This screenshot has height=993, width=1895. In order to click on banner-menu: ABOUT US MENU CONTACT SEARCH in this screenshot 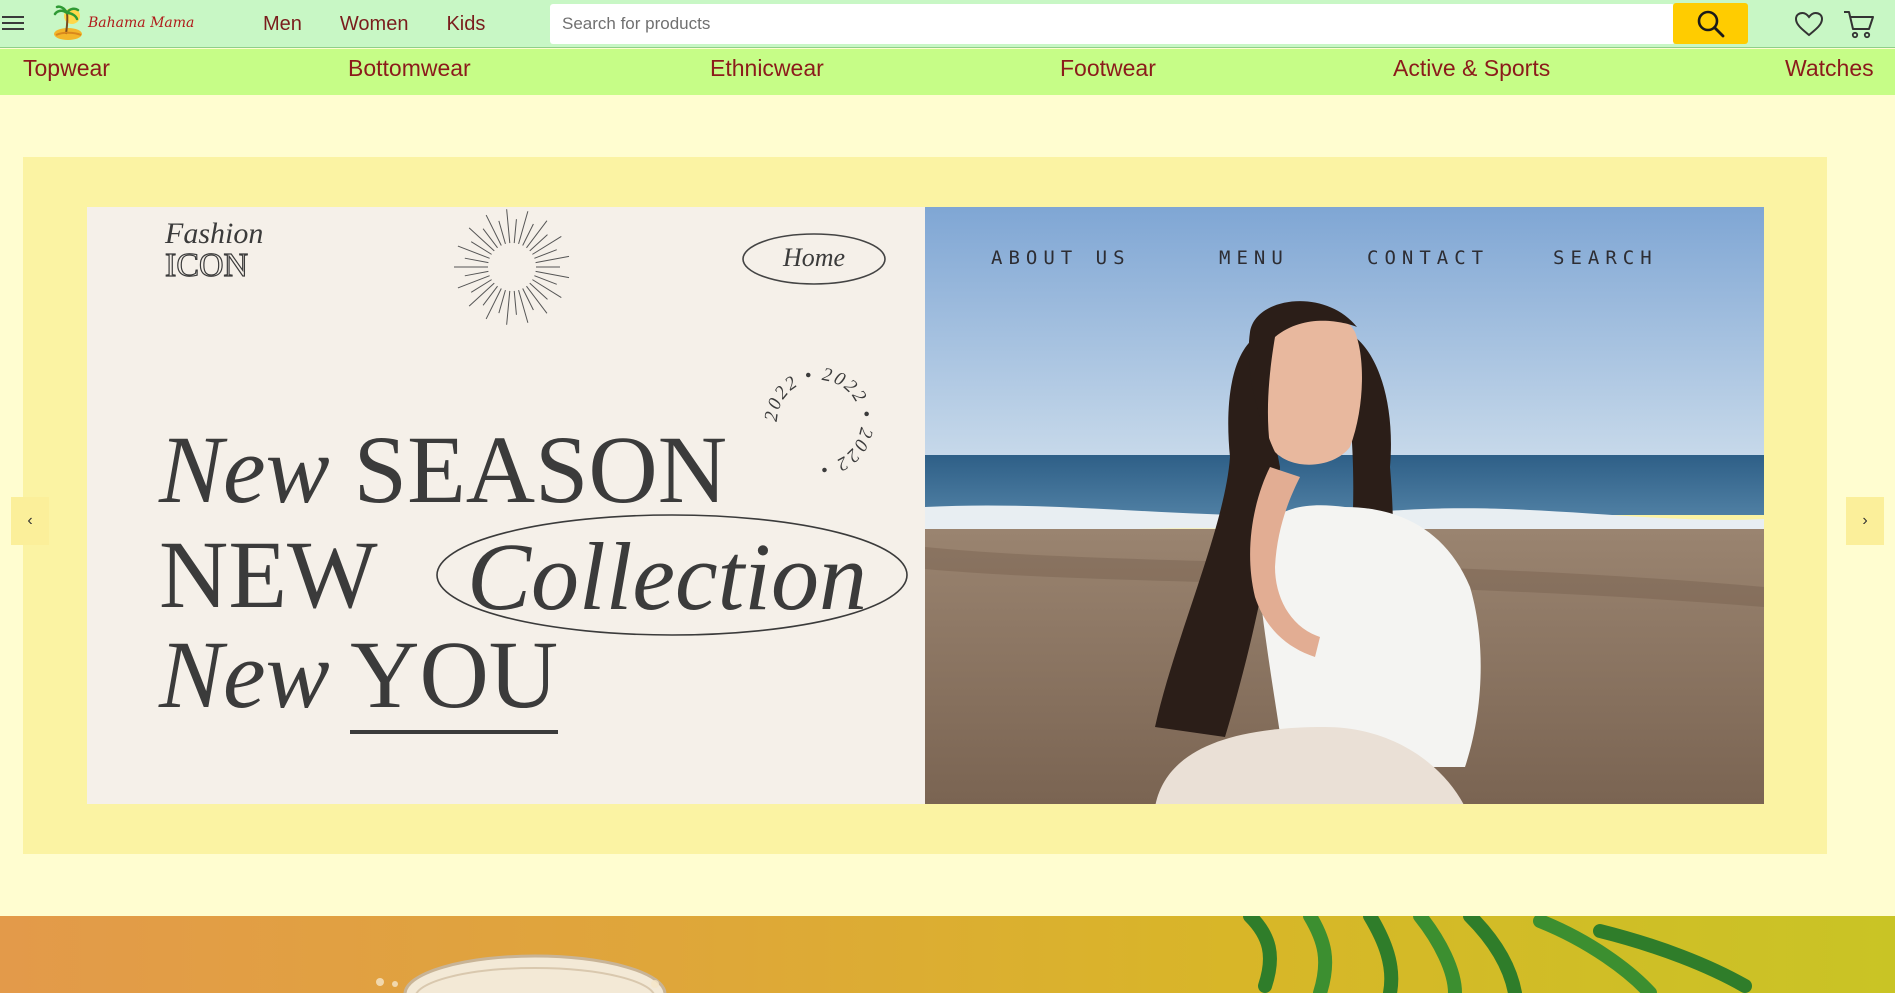, I will do `click(1344, 262)`.